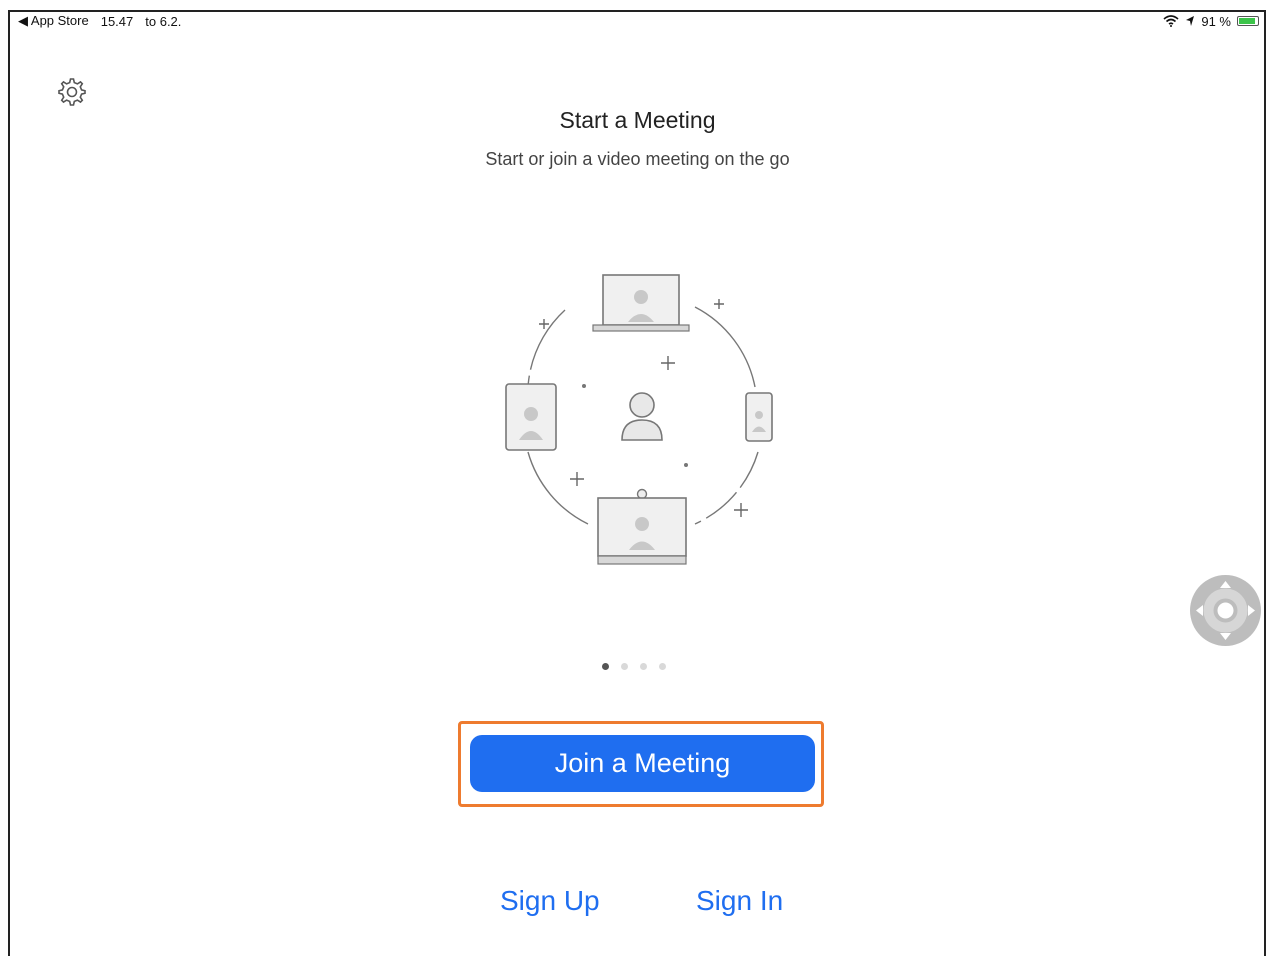  I want to click on video-meeting-illustration, so click(639, 419).